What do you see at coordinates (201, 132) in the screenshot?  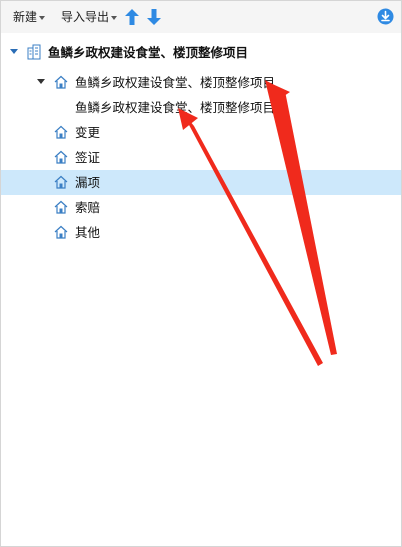 I see `tree-node-change: 变更` at bounding box center [201, 132].